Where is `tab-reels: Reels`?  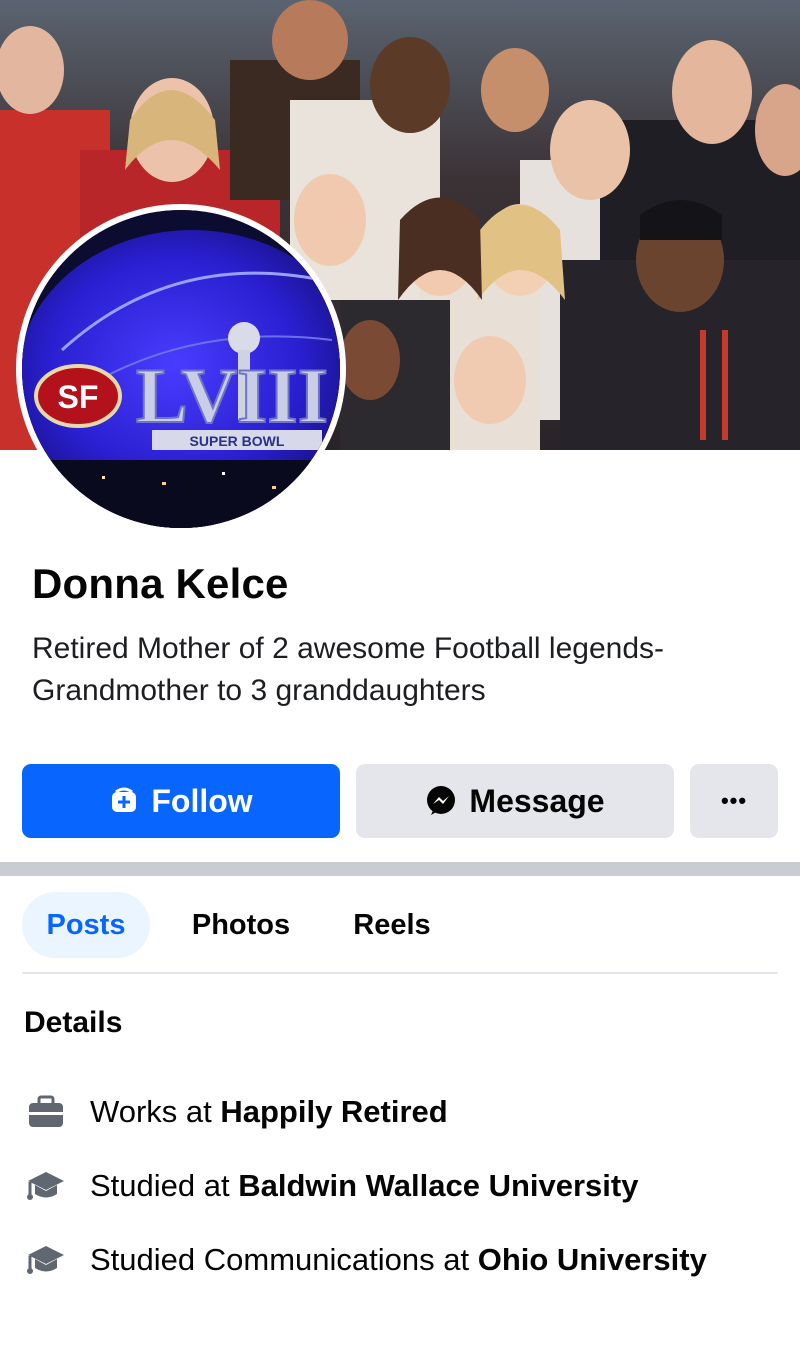 tab-reels: Reels is located at coordinates (392, 925).